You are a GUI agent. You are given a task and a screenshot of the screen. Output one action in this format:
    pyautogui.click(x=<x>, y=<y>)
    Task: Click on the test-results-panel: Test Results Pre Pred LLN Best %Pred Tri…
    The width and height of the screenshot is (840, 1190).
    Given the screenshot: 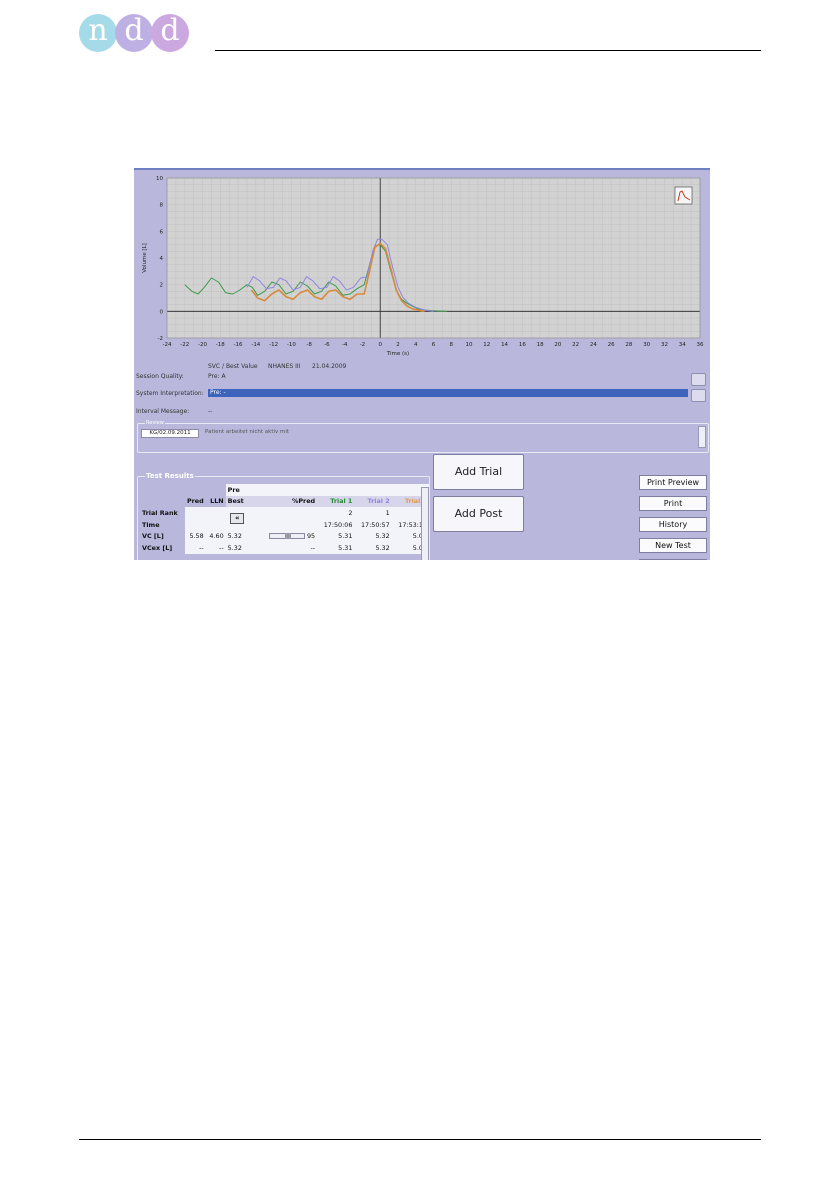 What is the action you would take?
    pyautogui.click(x=283, y=516)
    